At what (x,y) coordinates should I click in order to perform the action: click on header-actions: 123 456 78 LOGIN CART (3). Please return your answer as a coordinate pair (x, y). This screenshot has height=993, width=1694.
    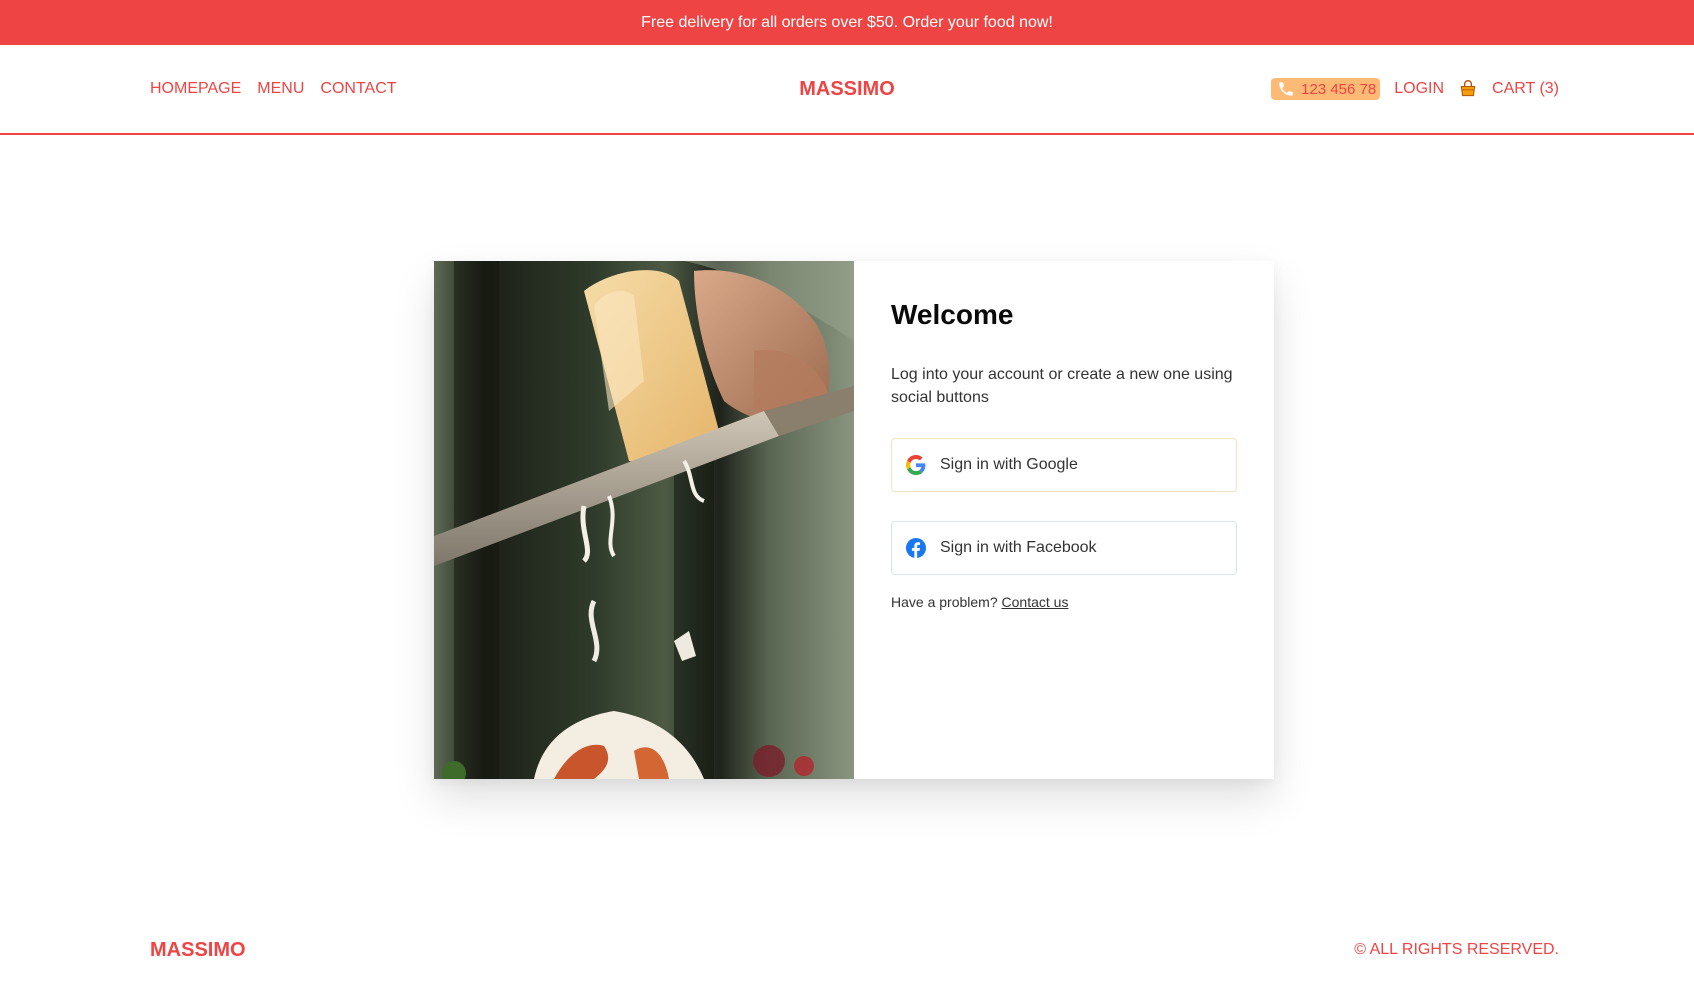
    Looking at the image, I should click on (1415, 89).